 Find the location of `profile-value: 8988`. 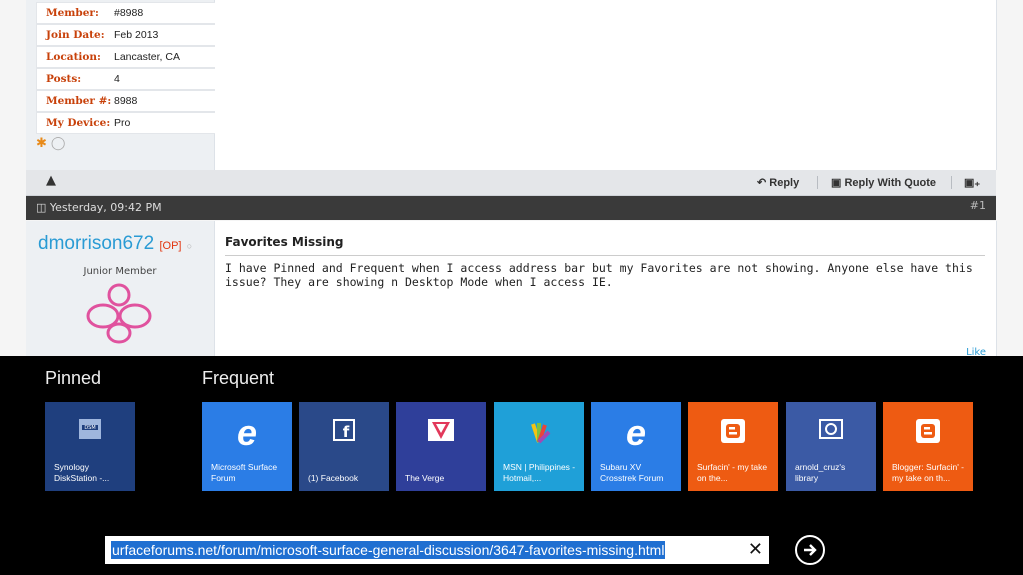

profile-value: 8988 is located at coordinates (126, 101).